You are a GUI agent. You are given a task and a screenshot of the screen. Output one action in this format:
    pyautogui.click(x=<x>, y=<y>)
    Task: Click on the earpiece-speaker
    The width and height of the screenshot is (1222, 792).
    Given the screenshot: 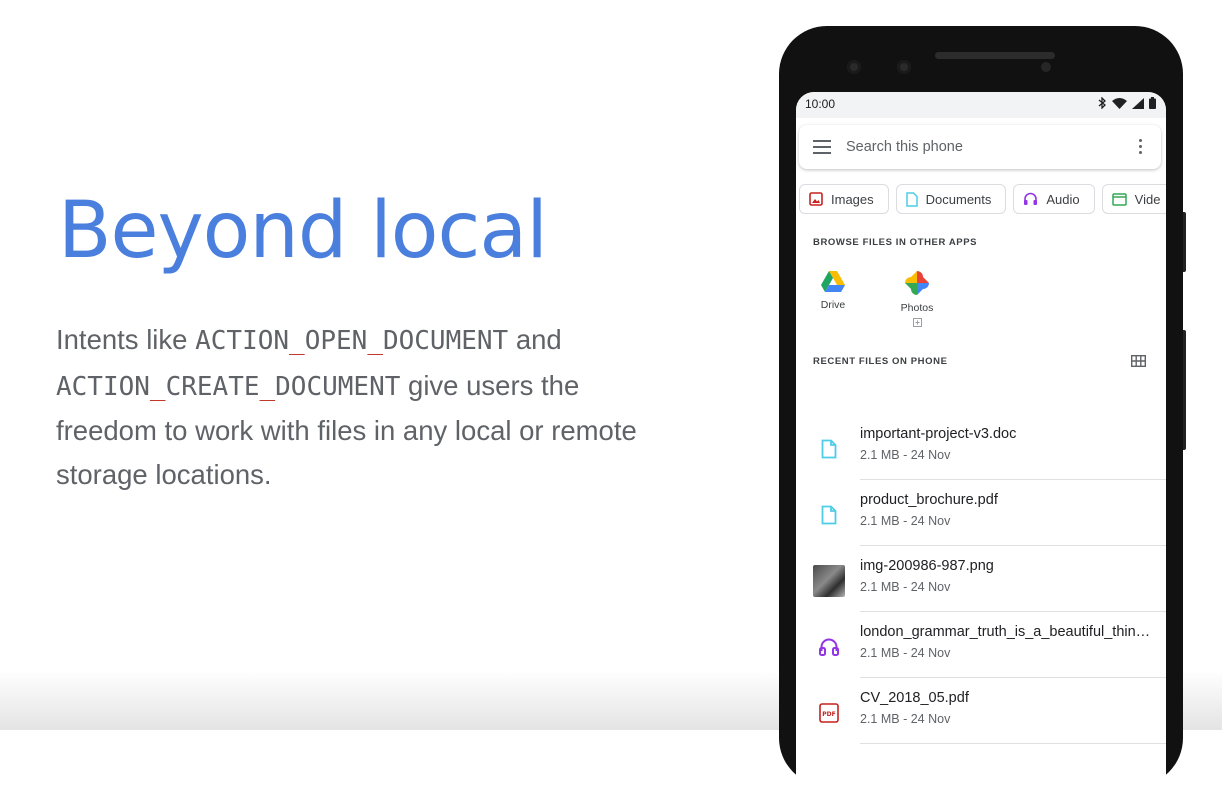 What is the action you would take?
    pyautogui.click(x=995, y=55)
    